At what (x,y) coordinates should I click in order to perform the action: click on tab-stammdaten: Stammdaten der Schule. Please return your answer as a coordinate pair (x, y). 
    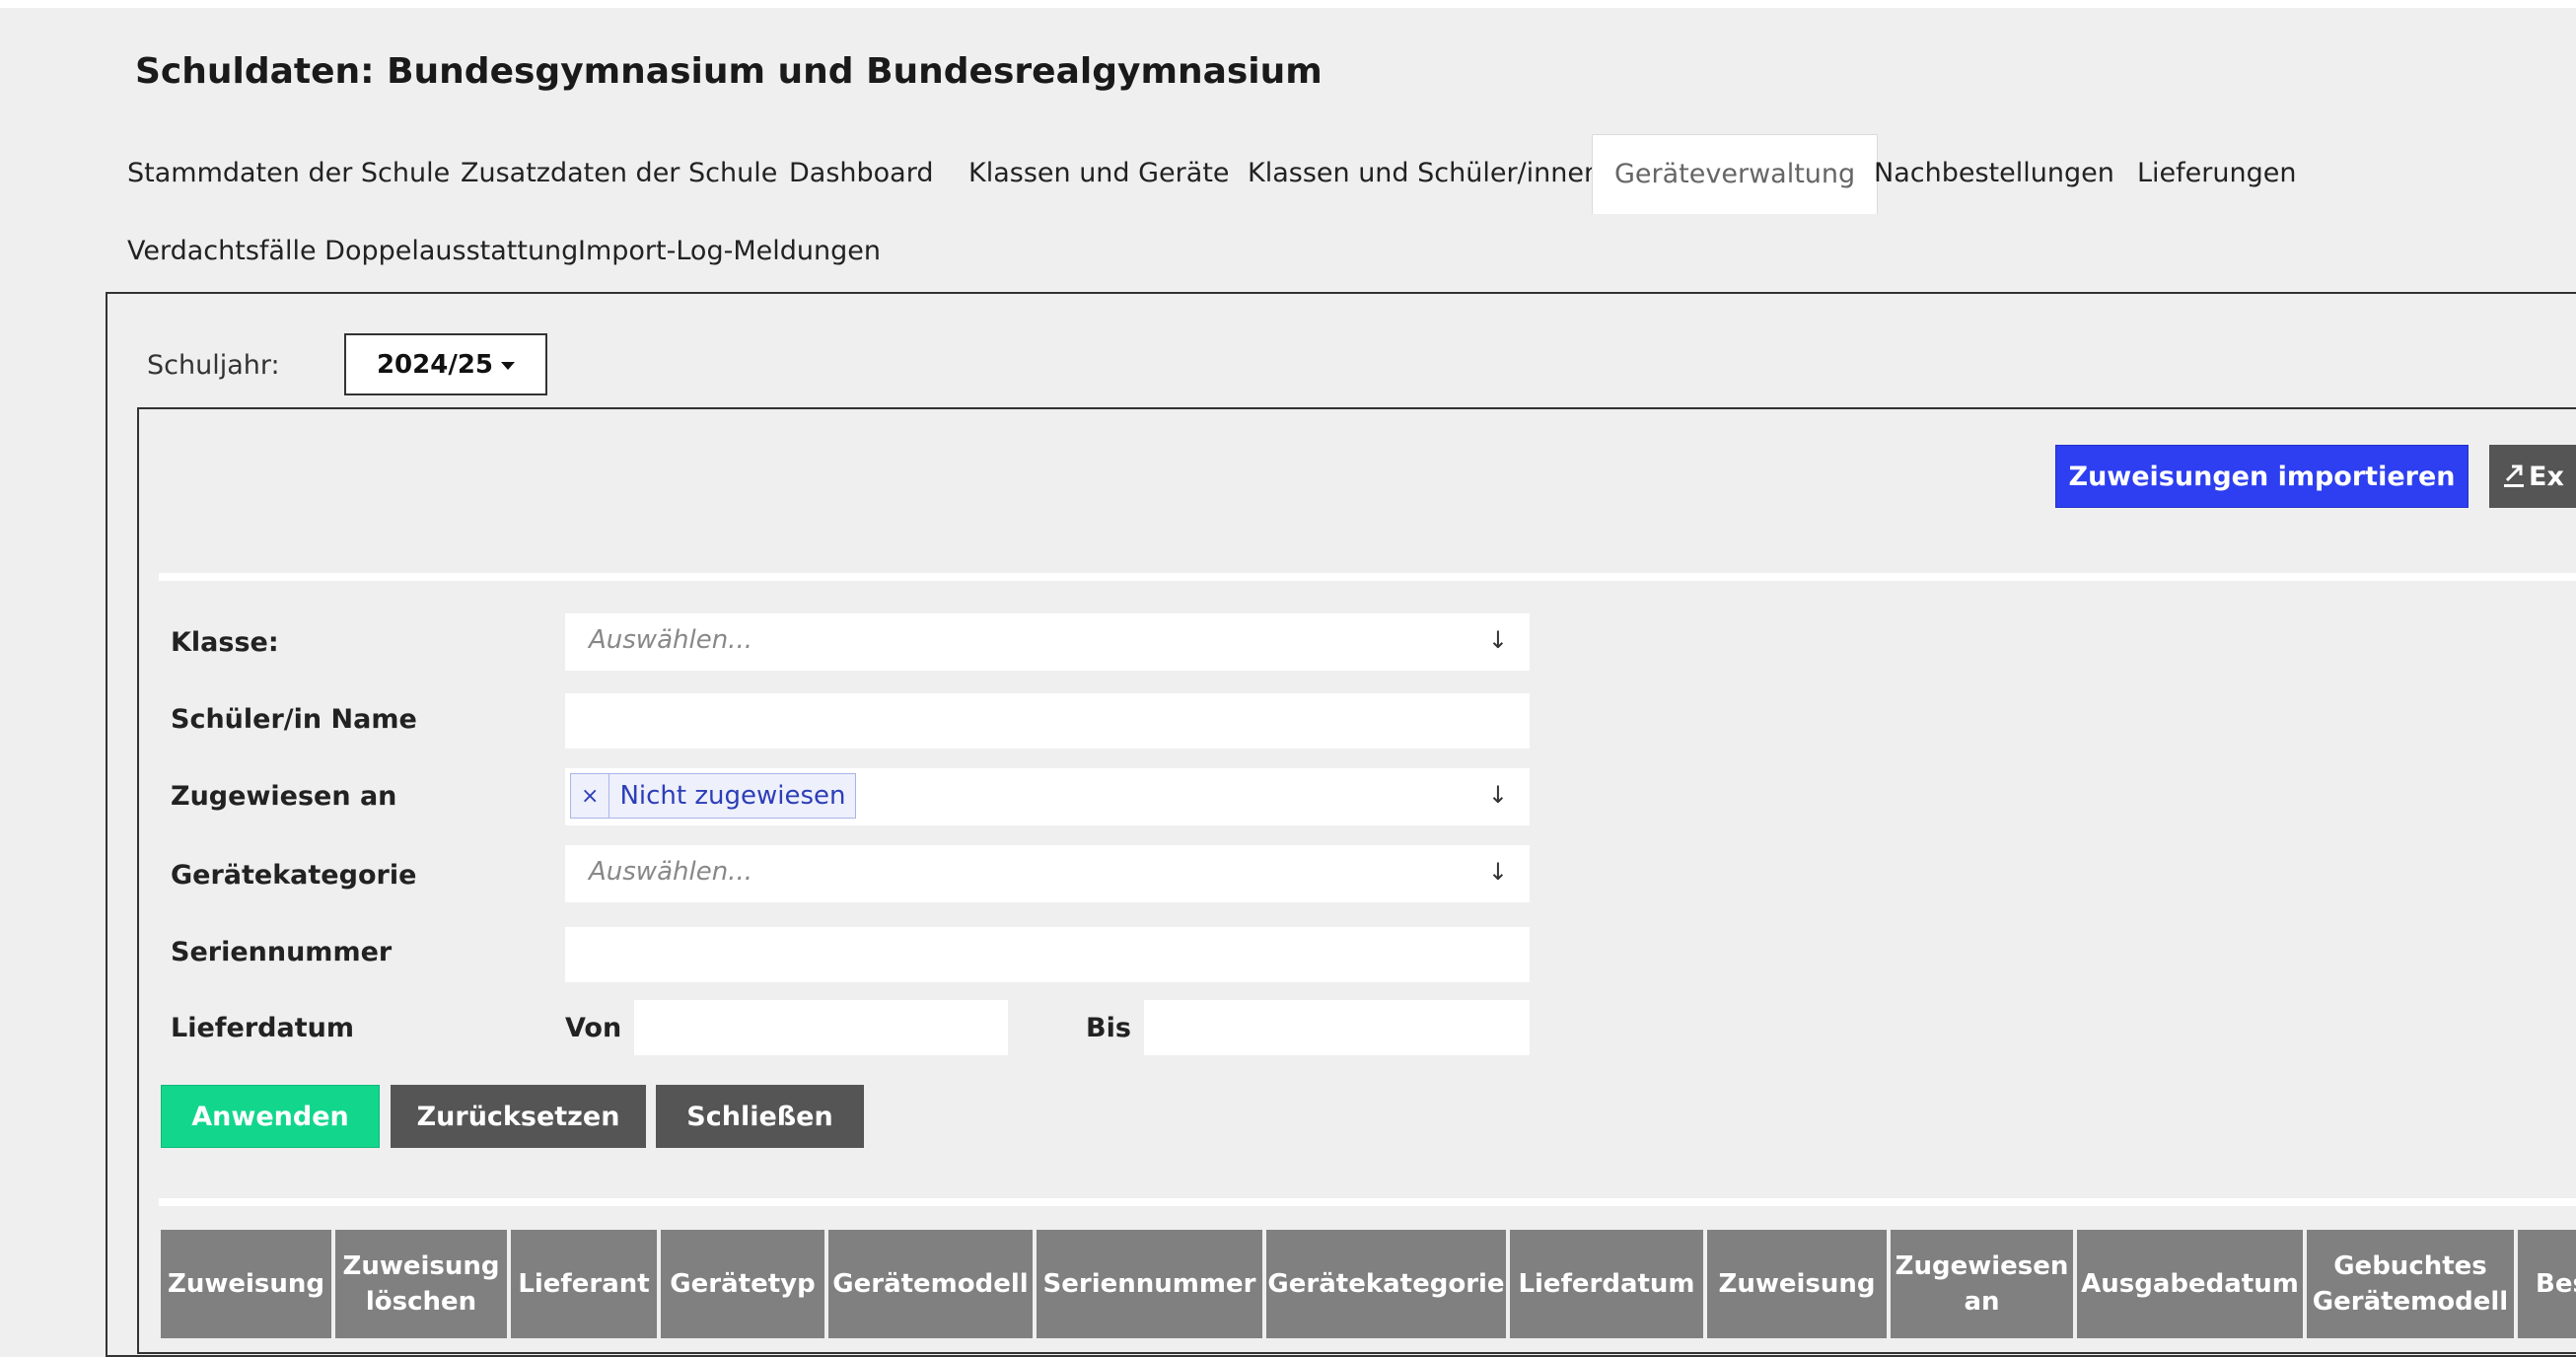
    Looking at the image, I should click on (288, 173).